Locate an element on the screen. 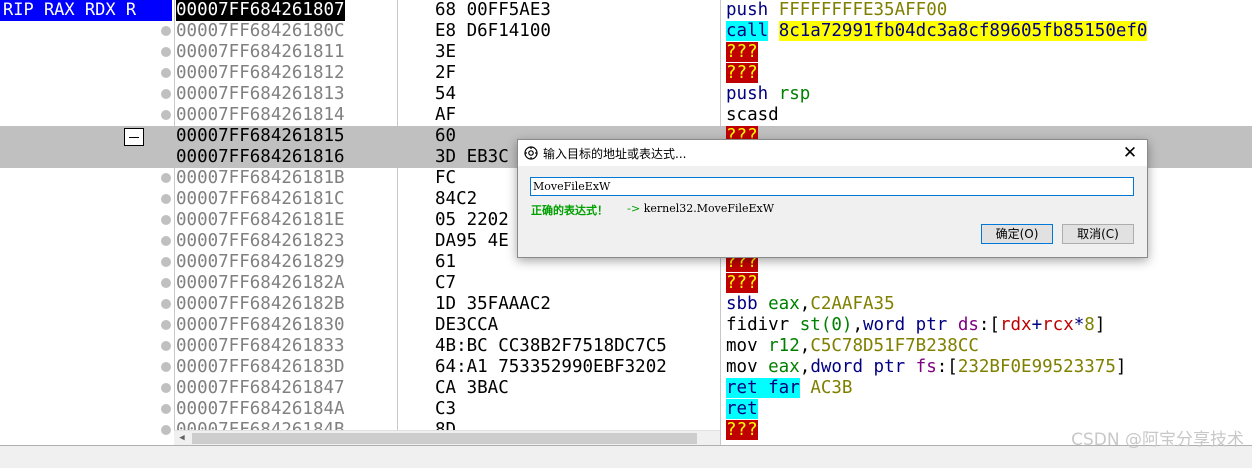  row-address: 00007FF68426183D is located at coordinates (260, 367).